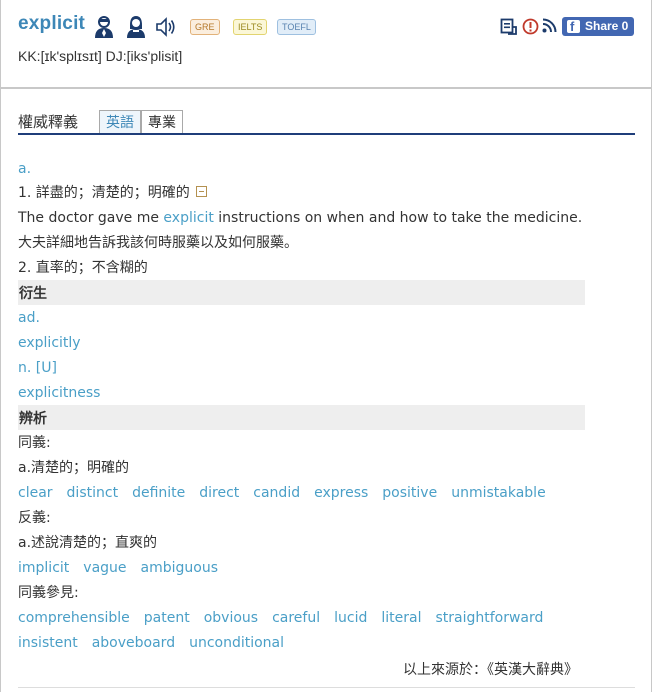 The width and height of the screenshot is (652, 692). I want to click on share-label: Share 0, so click(607, 26).